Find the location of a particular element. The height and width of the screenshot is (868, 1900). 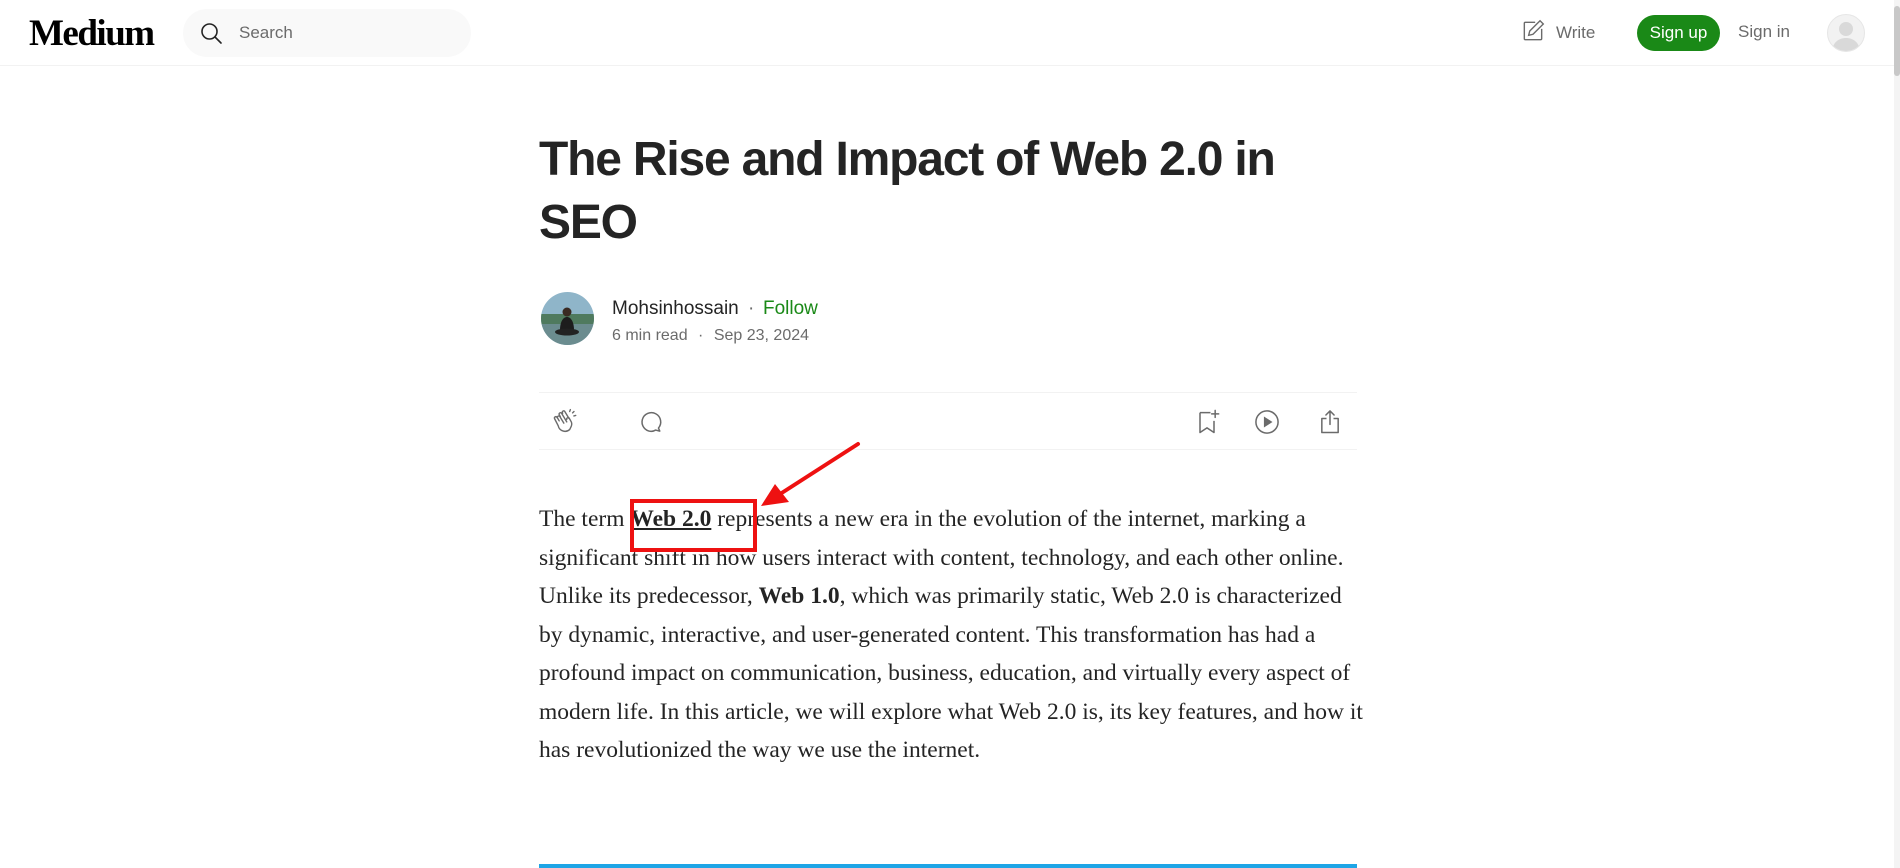

clap-icon is located at coordinates (565, 422).